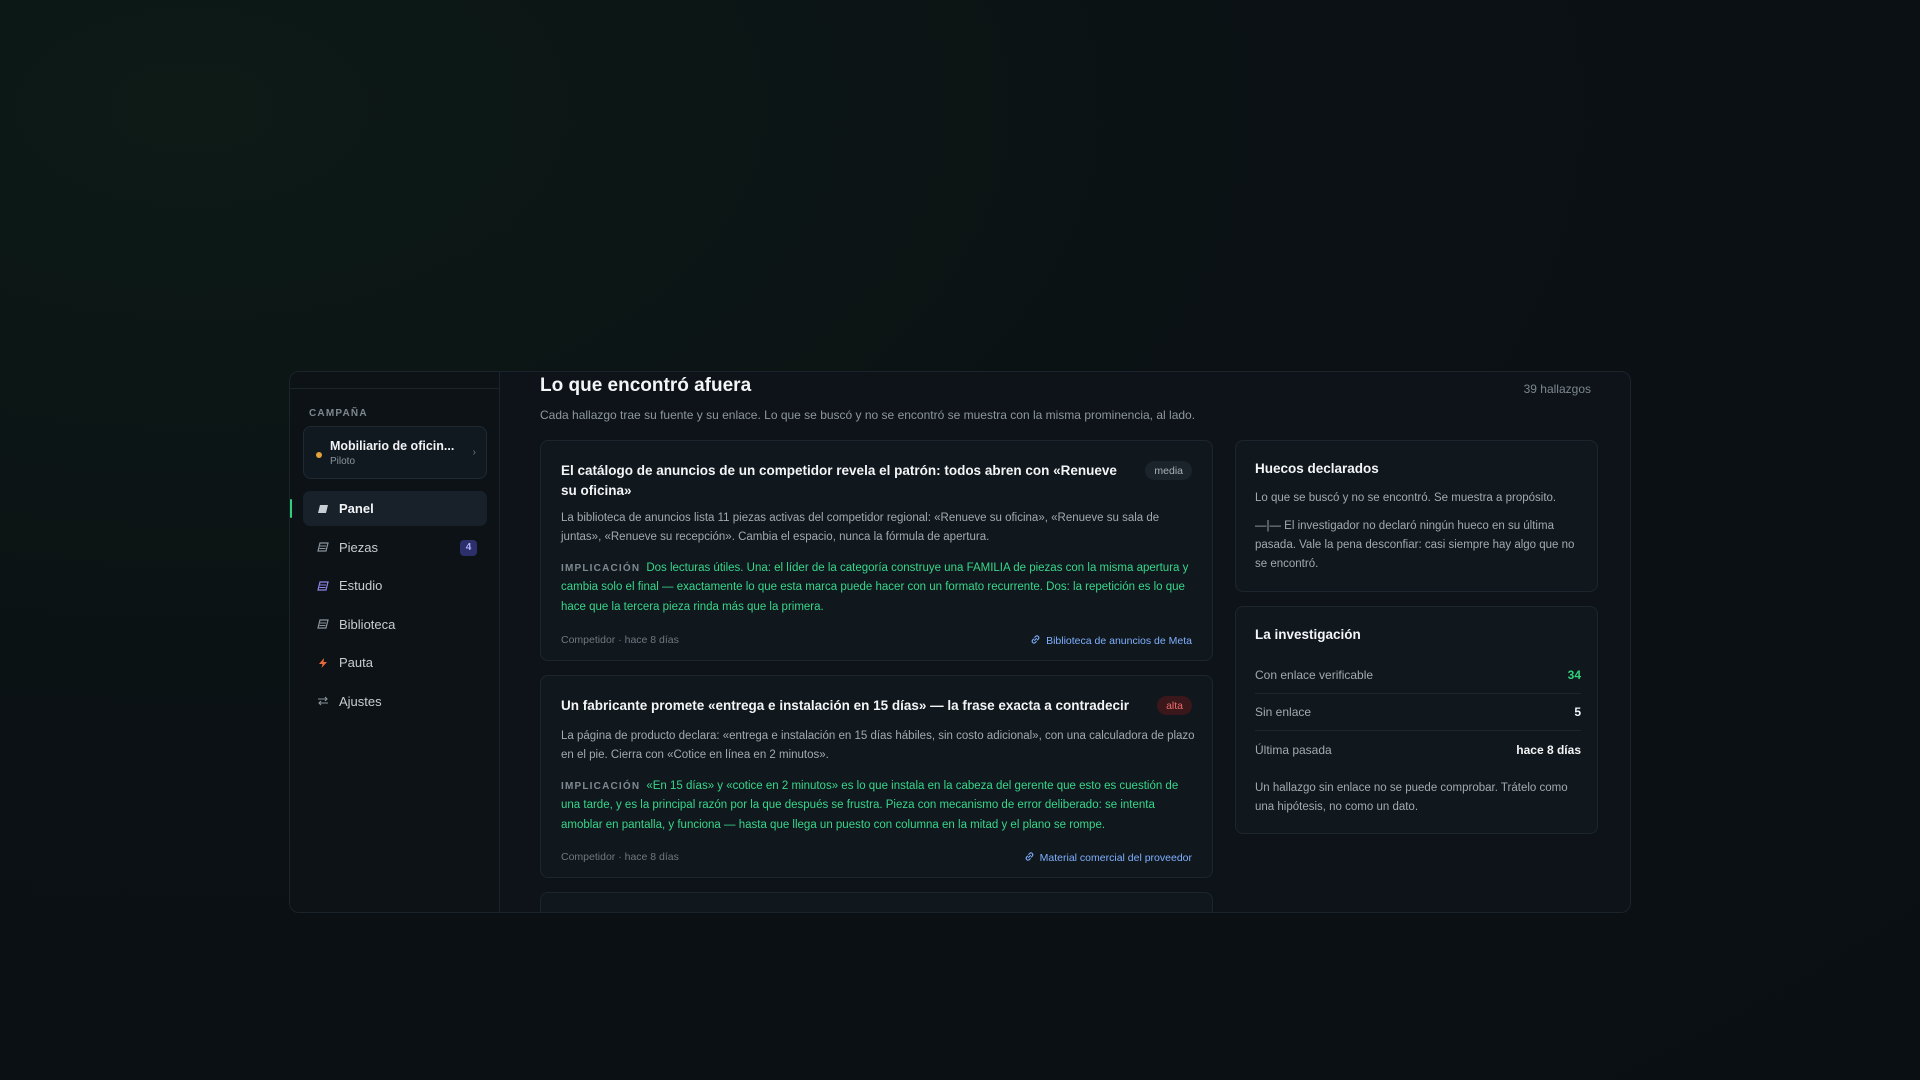 The image size is (1920, 1080). I want to click on sidebar-item-biblioteca: Biblioteca, so click(395, 624).